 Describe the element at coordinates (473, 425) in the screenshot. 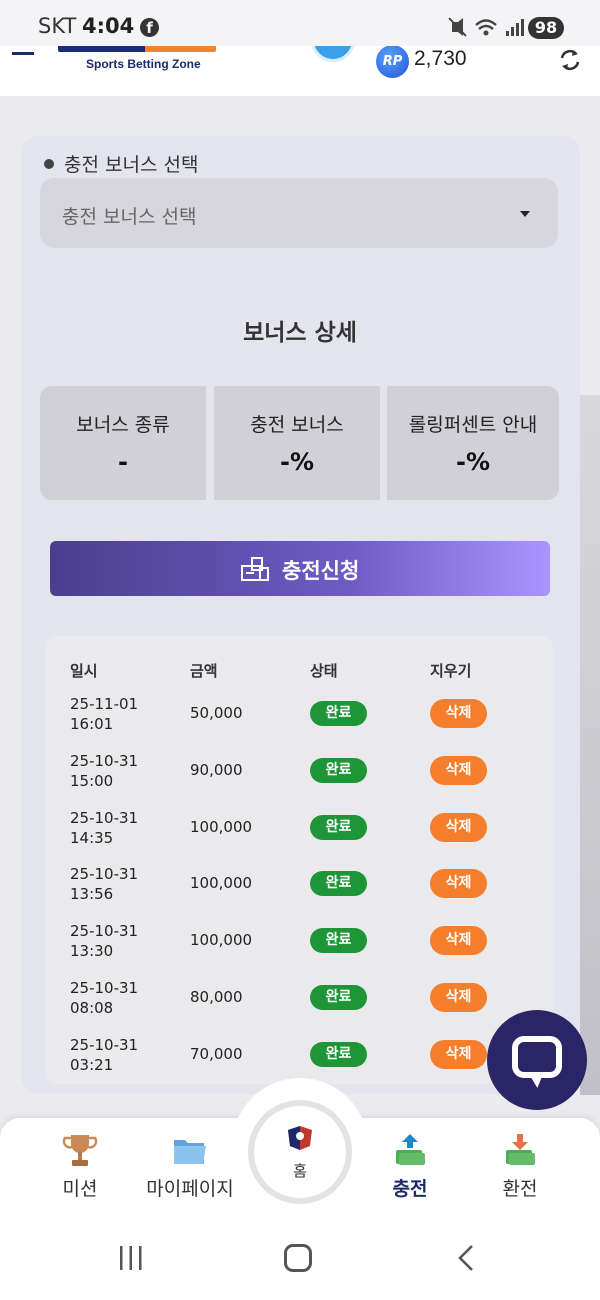

I see `stat-label: 롤링퍼센트 안내` at that location.